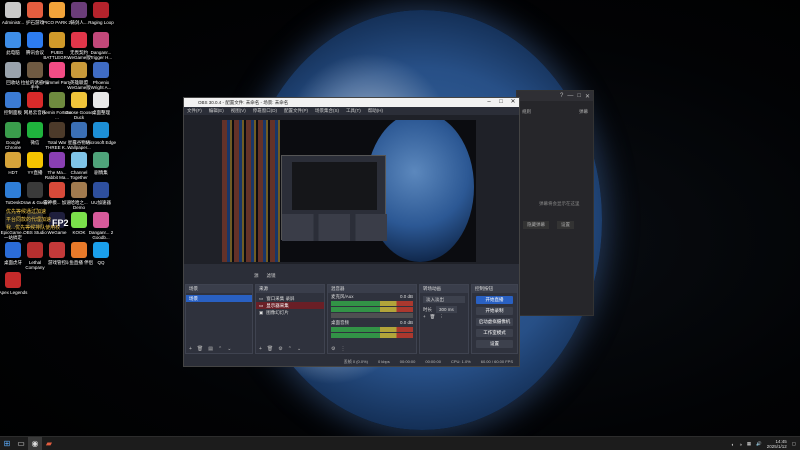 The height and width of the screenshot is (450, 800). What do you see at coordinates (256, 277) in the screenshot?
I see `tab-sources: 源` at bounding box center [256, 277].